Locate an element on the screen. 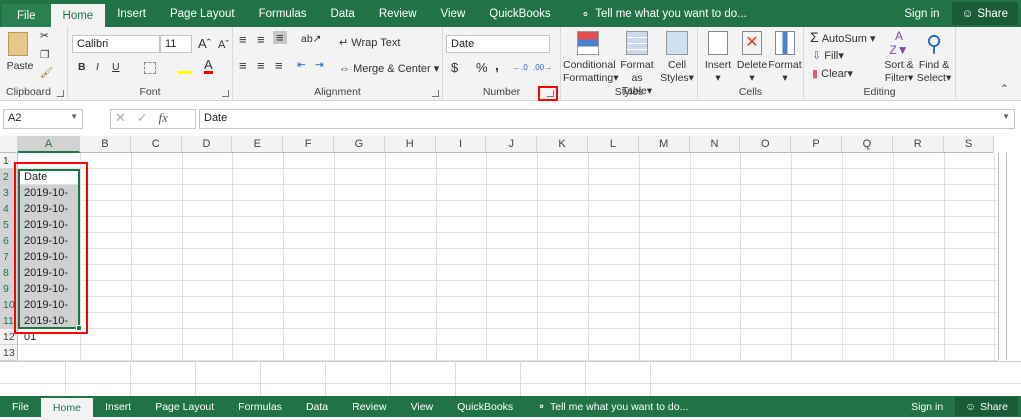  decrease-font-icon: Aˇ is located at coordinates (223, 45).